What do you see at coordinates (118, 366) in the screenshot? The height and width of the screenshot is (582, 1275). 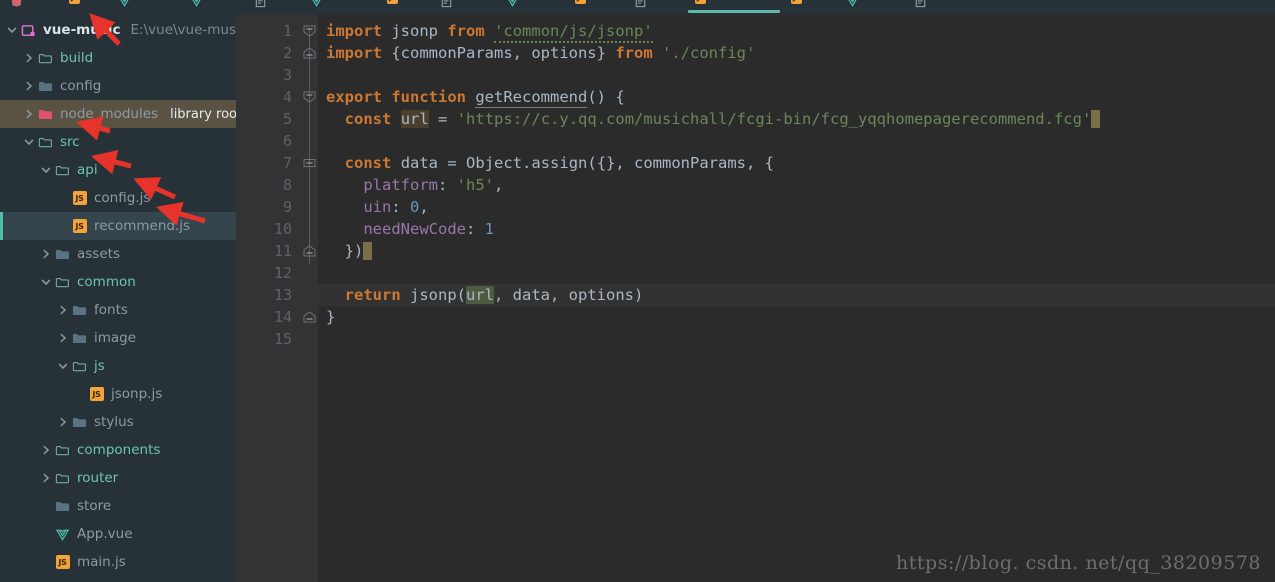 I see `tree-item-js: js` at bounding box center [118, 366].